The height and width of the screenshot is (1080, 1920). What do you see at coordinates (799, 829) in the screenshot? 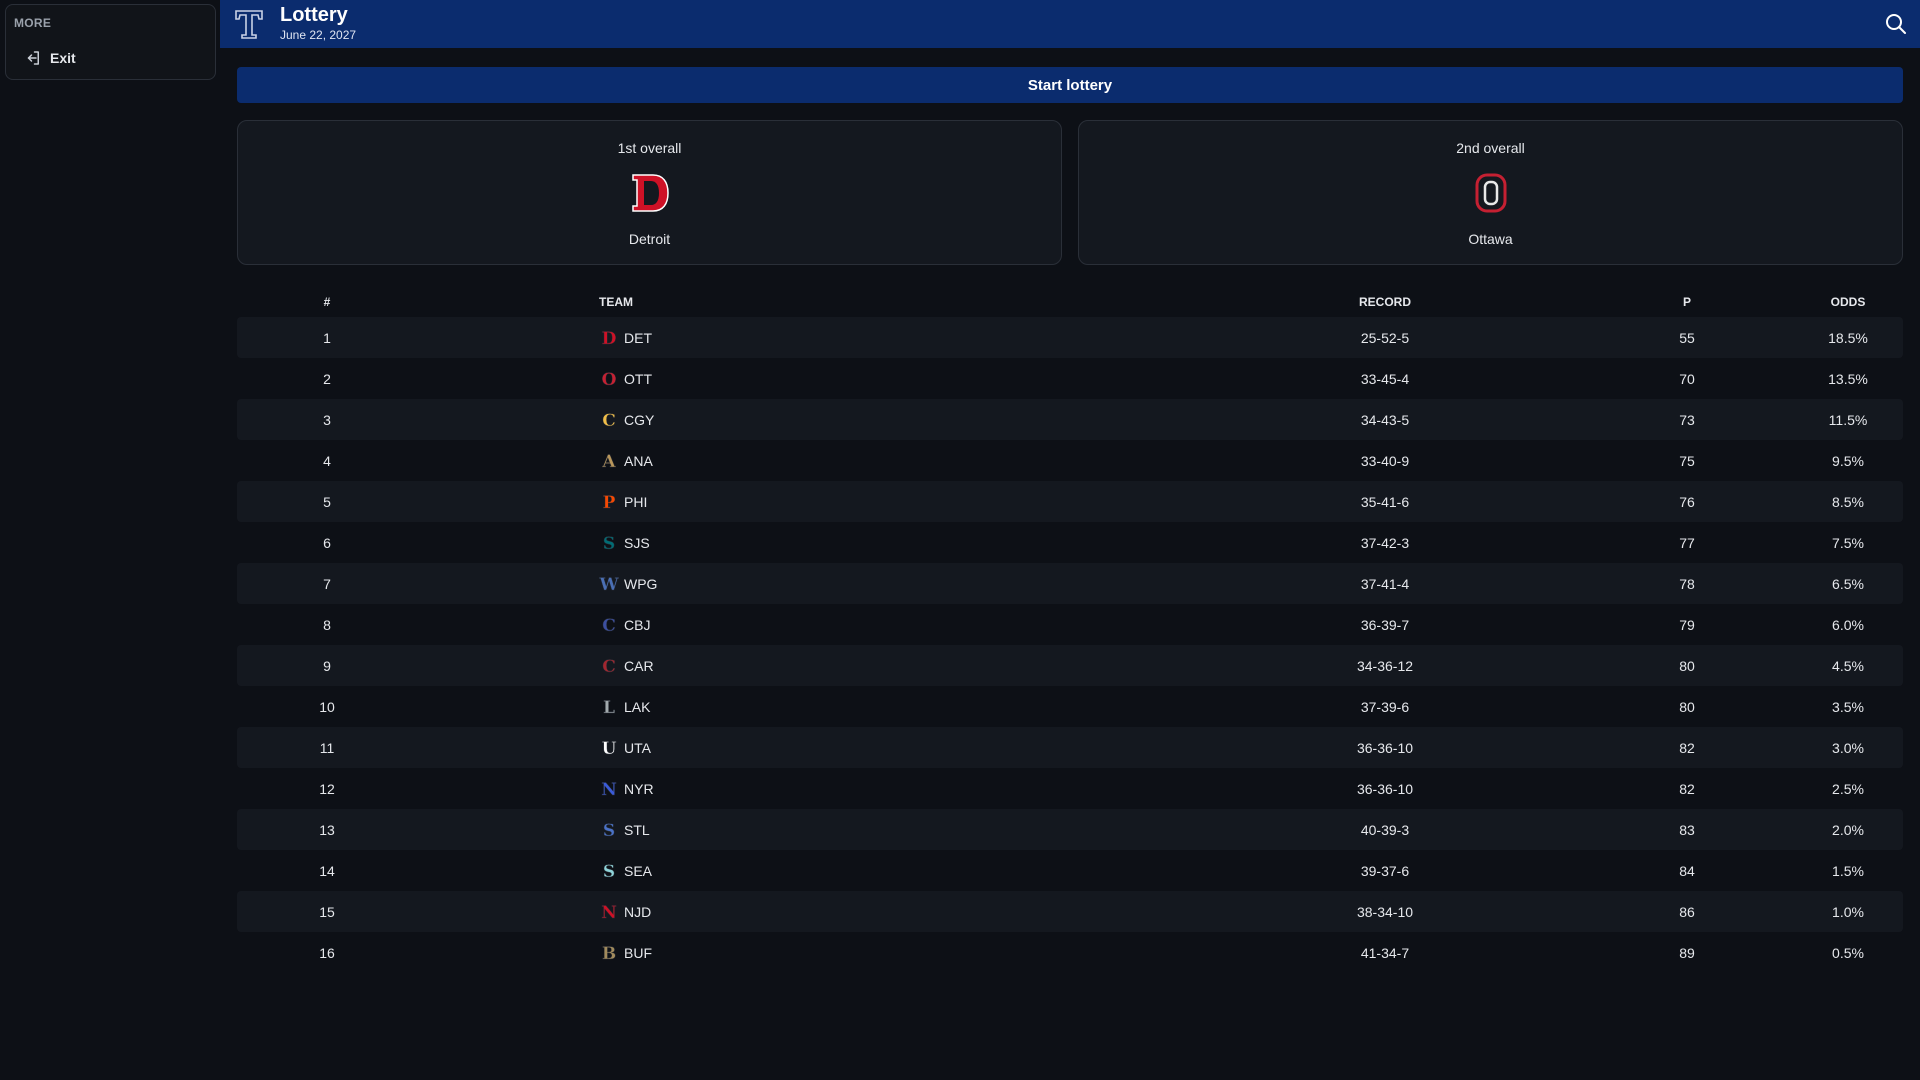
I see `team-cell: S STL` at bounding box center [799, 829].